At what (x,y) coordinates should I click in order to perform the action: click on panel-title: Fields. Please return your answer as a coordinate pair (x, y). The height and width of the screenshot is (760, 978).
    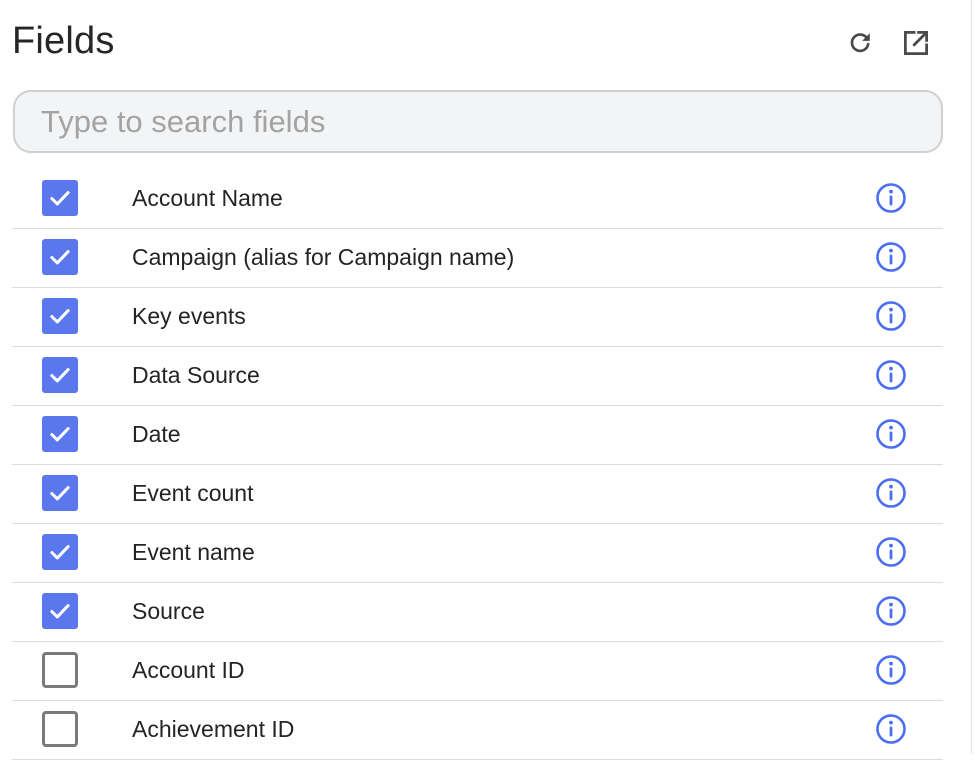
    Looking at the image, I should click on (63, 41).